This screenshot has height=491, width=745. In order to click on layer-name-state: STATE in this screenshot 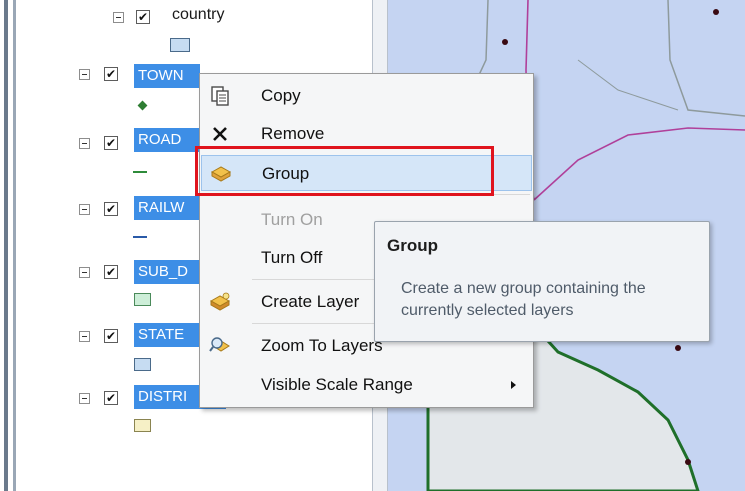, I will do `click(167, 335)`.